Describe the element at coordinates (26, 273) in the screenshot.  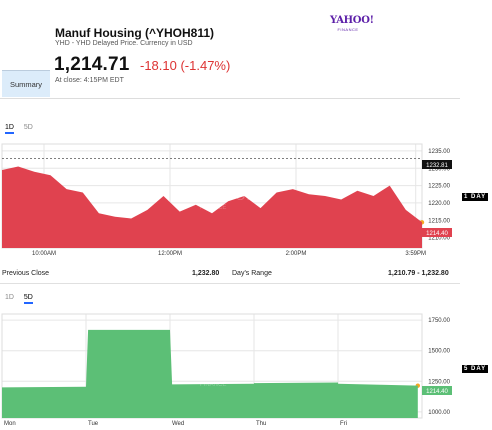
I see `prev-close-label: Previous Close` at that location.